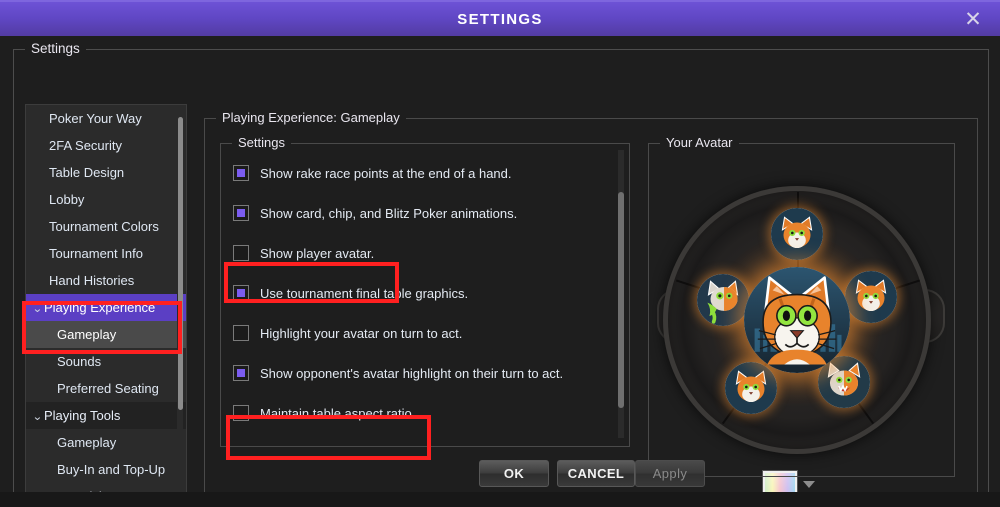  What do you see at coordinates (500, 499) in the screenshot?
I see `bottom-edge` at bounding box center [500, 499].